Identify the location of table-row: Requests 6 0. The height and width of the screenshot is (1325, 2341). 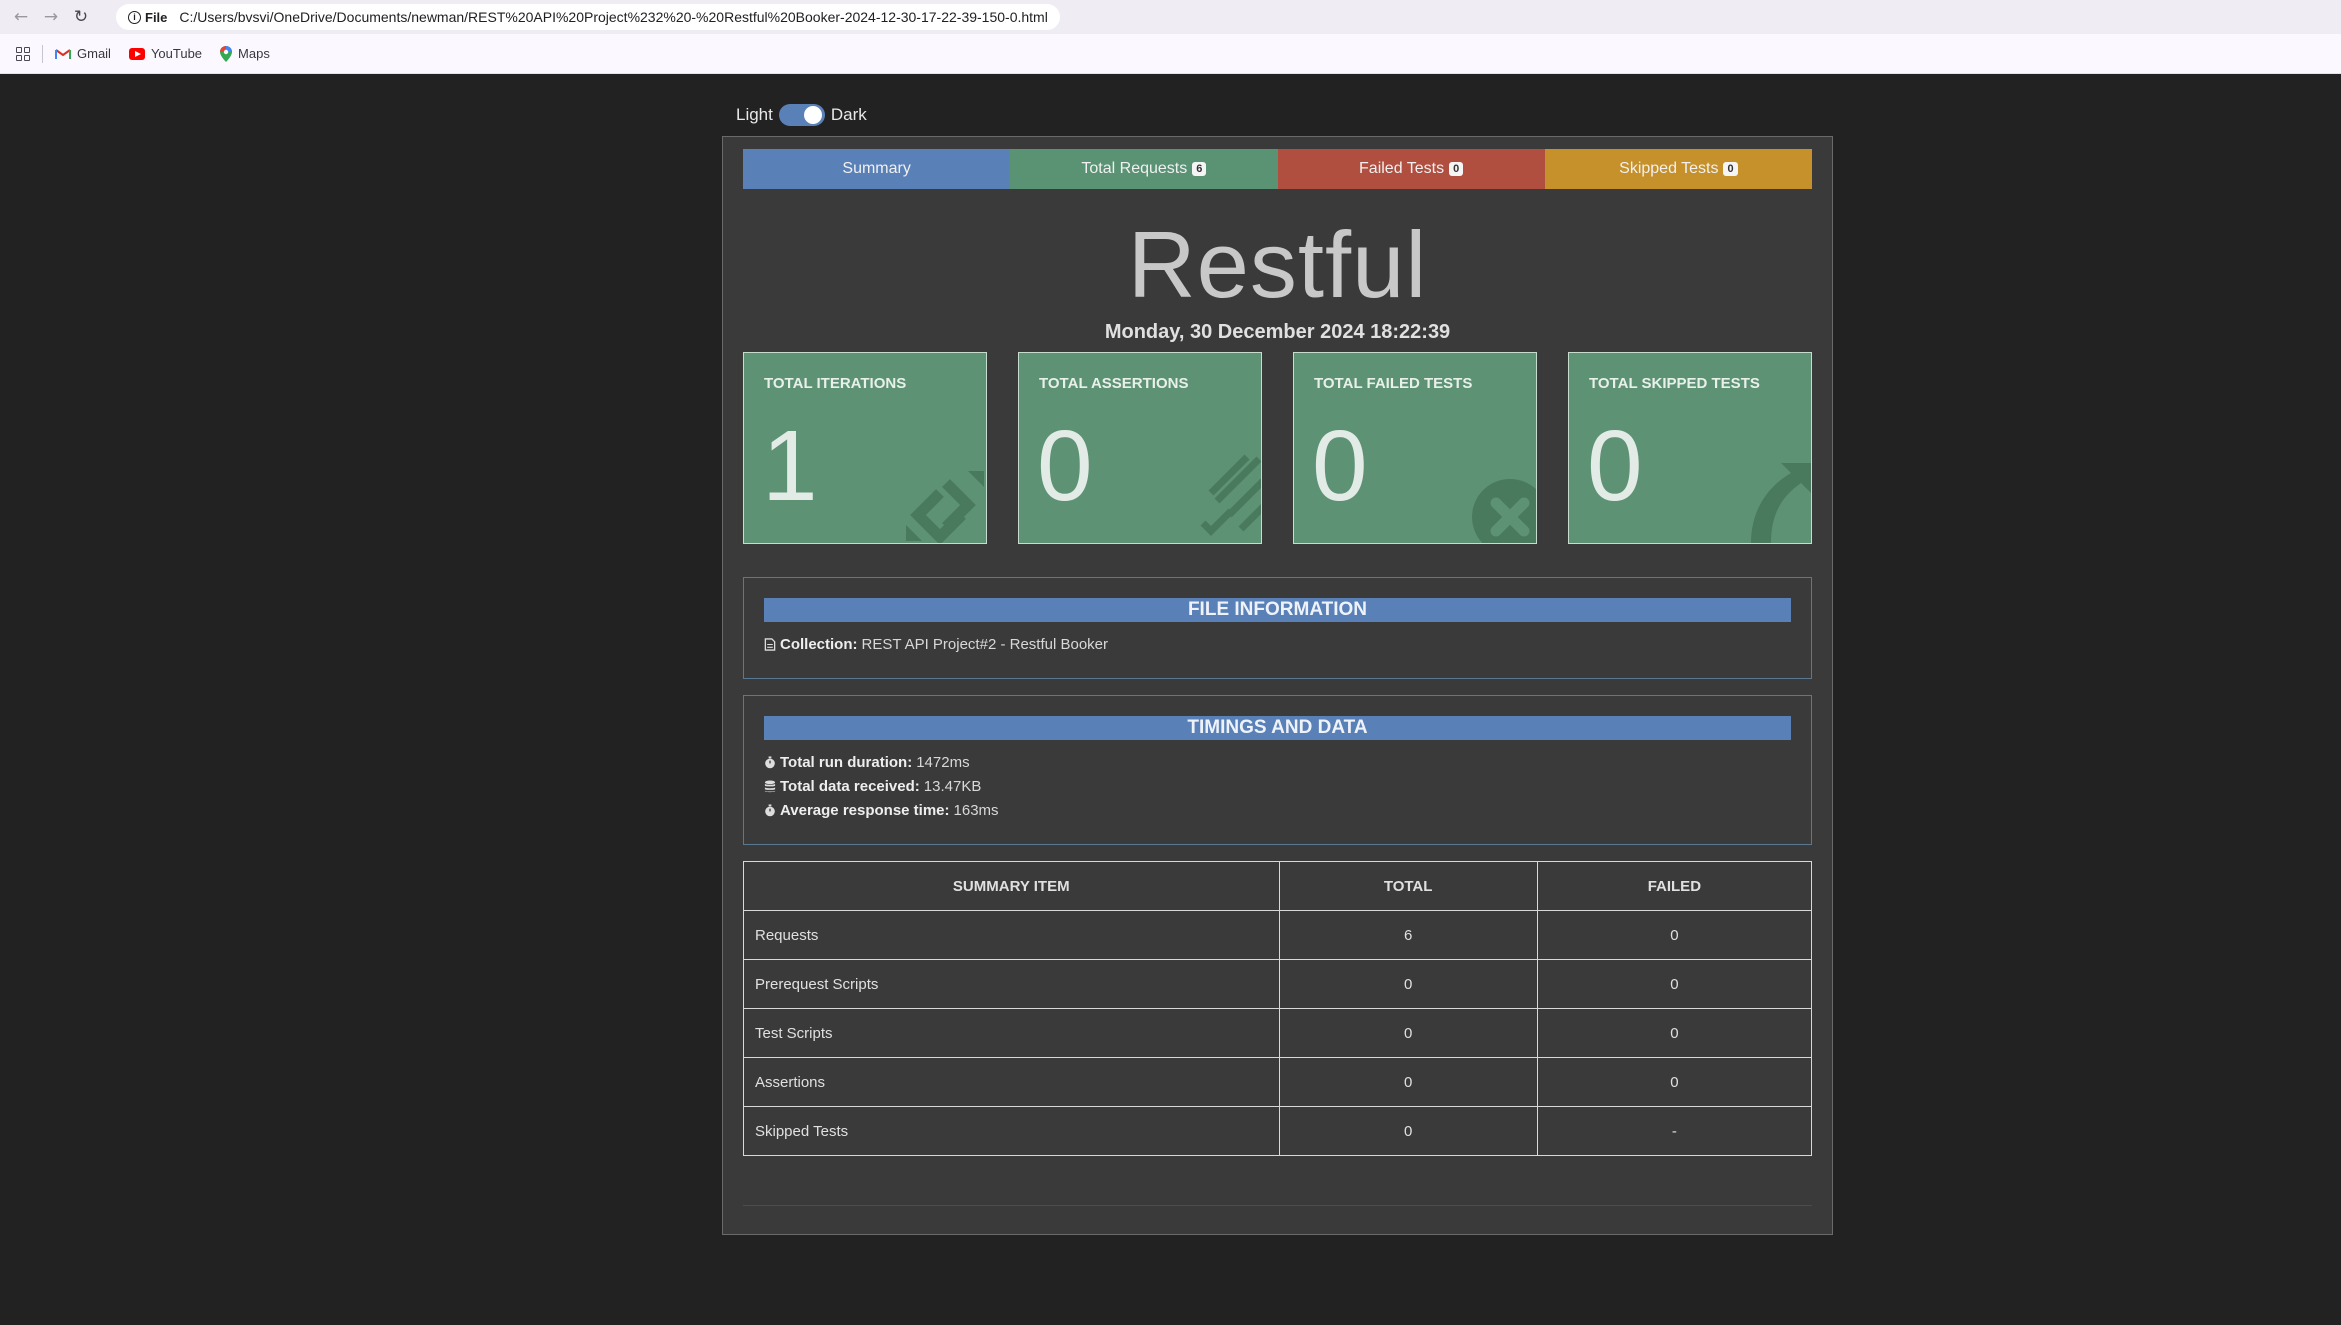
(1278, 935).